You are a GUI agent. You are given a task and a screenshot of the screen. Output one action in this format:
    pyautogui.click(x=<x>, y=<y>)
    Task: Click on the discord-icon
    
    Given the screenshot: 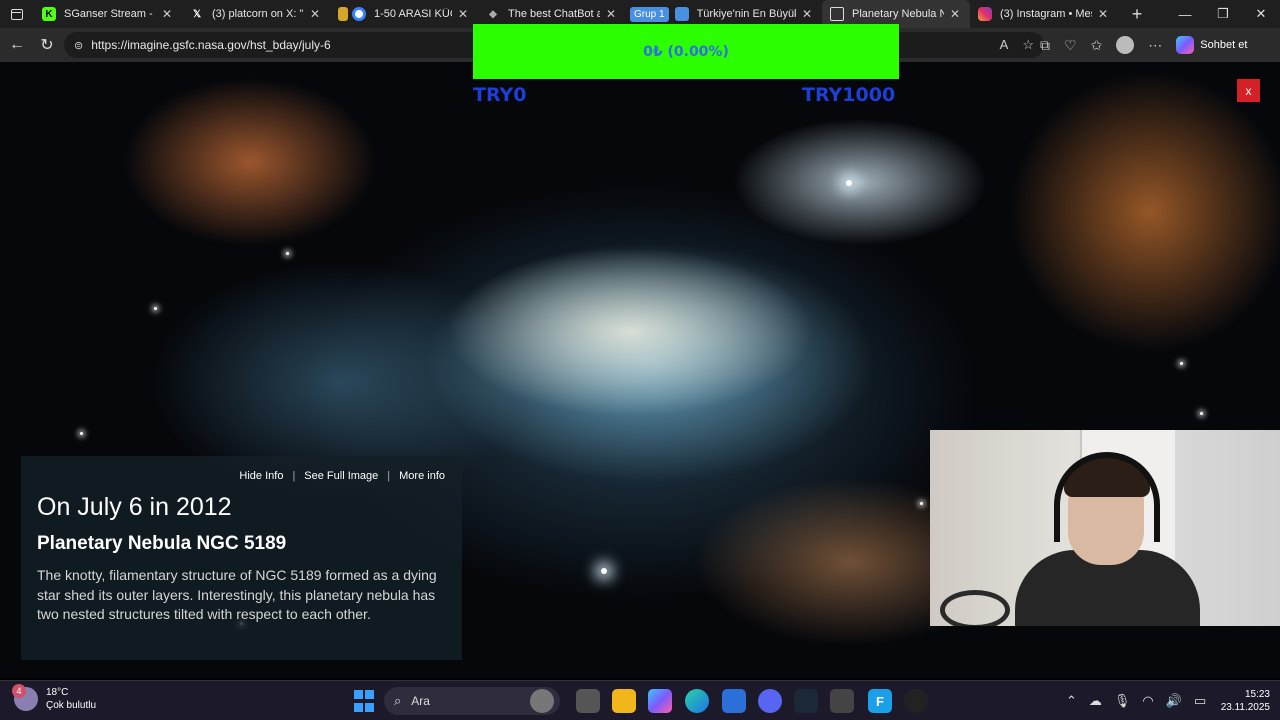 What is the action you would take?
    pyautogui.click(x=770, y=701)
    